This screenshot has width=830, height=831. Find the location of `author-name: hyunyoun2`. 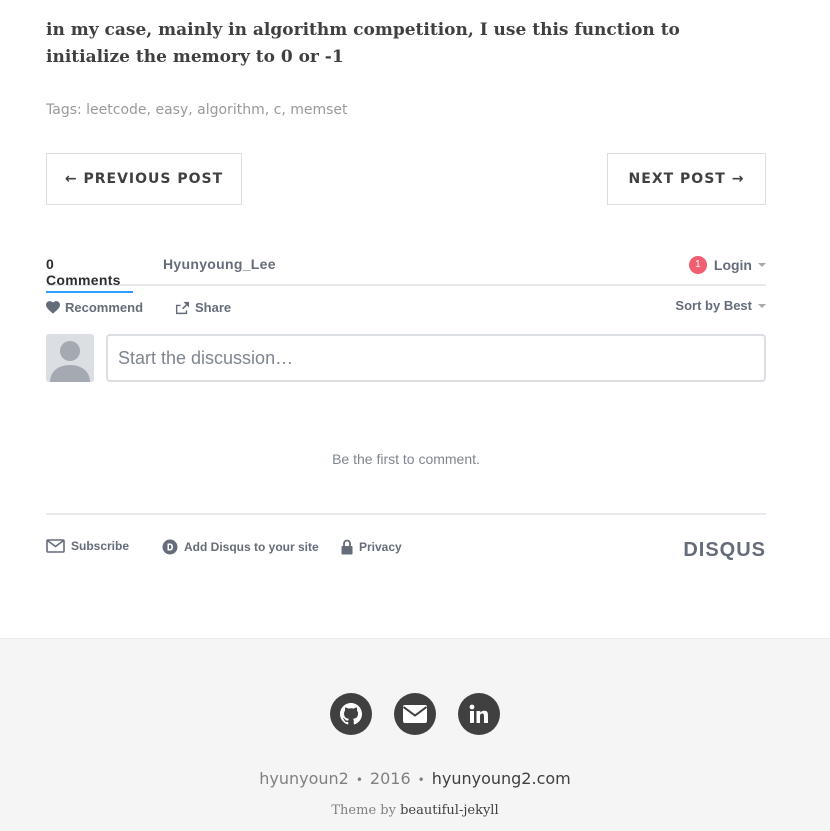

author-name: hyunyoun2 is located at coordinates (304, 778).